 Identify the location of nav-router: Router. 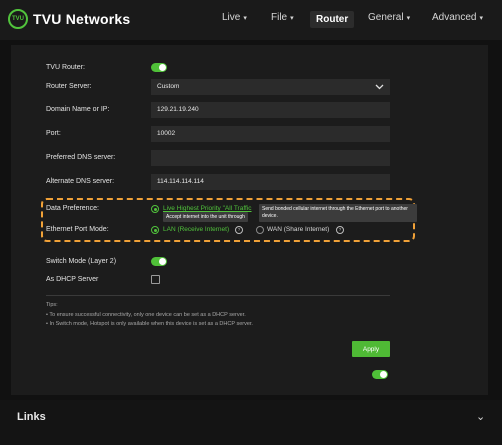
(332, 19).